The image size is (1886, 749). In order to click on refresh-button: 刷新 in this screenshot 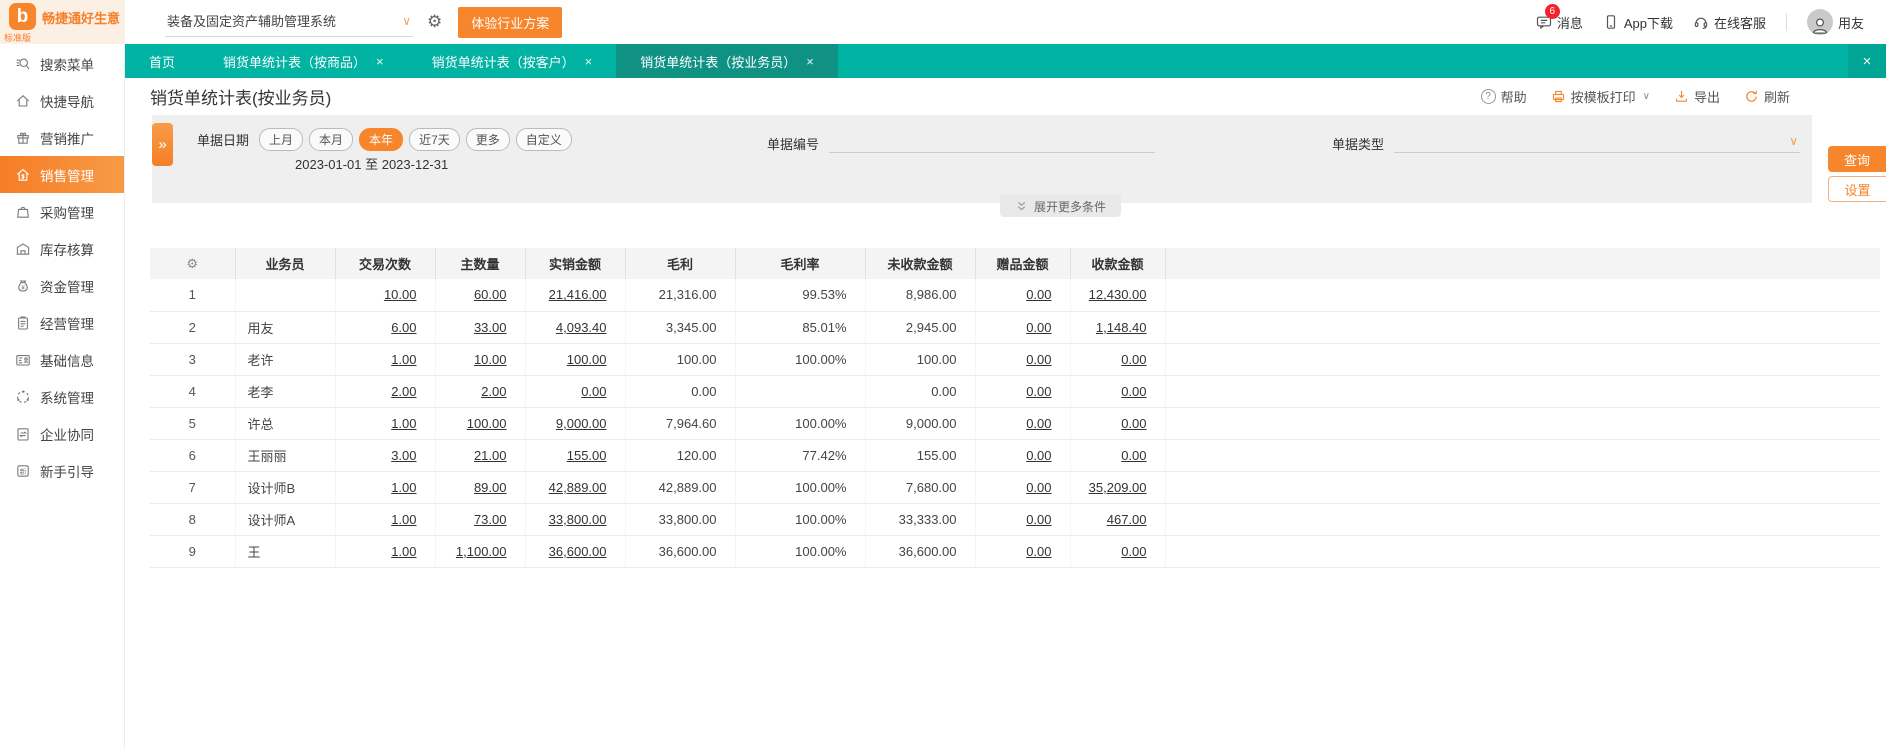, I will do `click(1767, 96)`.